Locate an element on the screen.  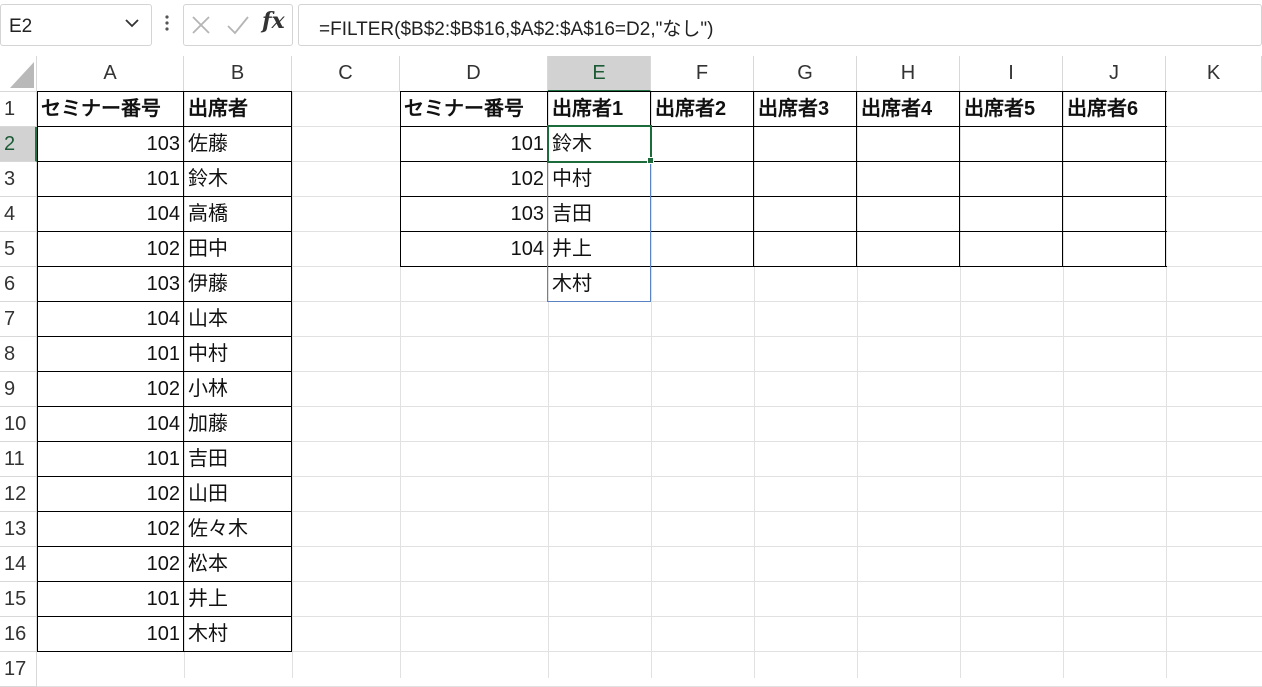
insert-function-icon: fx is located at coordinates (276, 23).